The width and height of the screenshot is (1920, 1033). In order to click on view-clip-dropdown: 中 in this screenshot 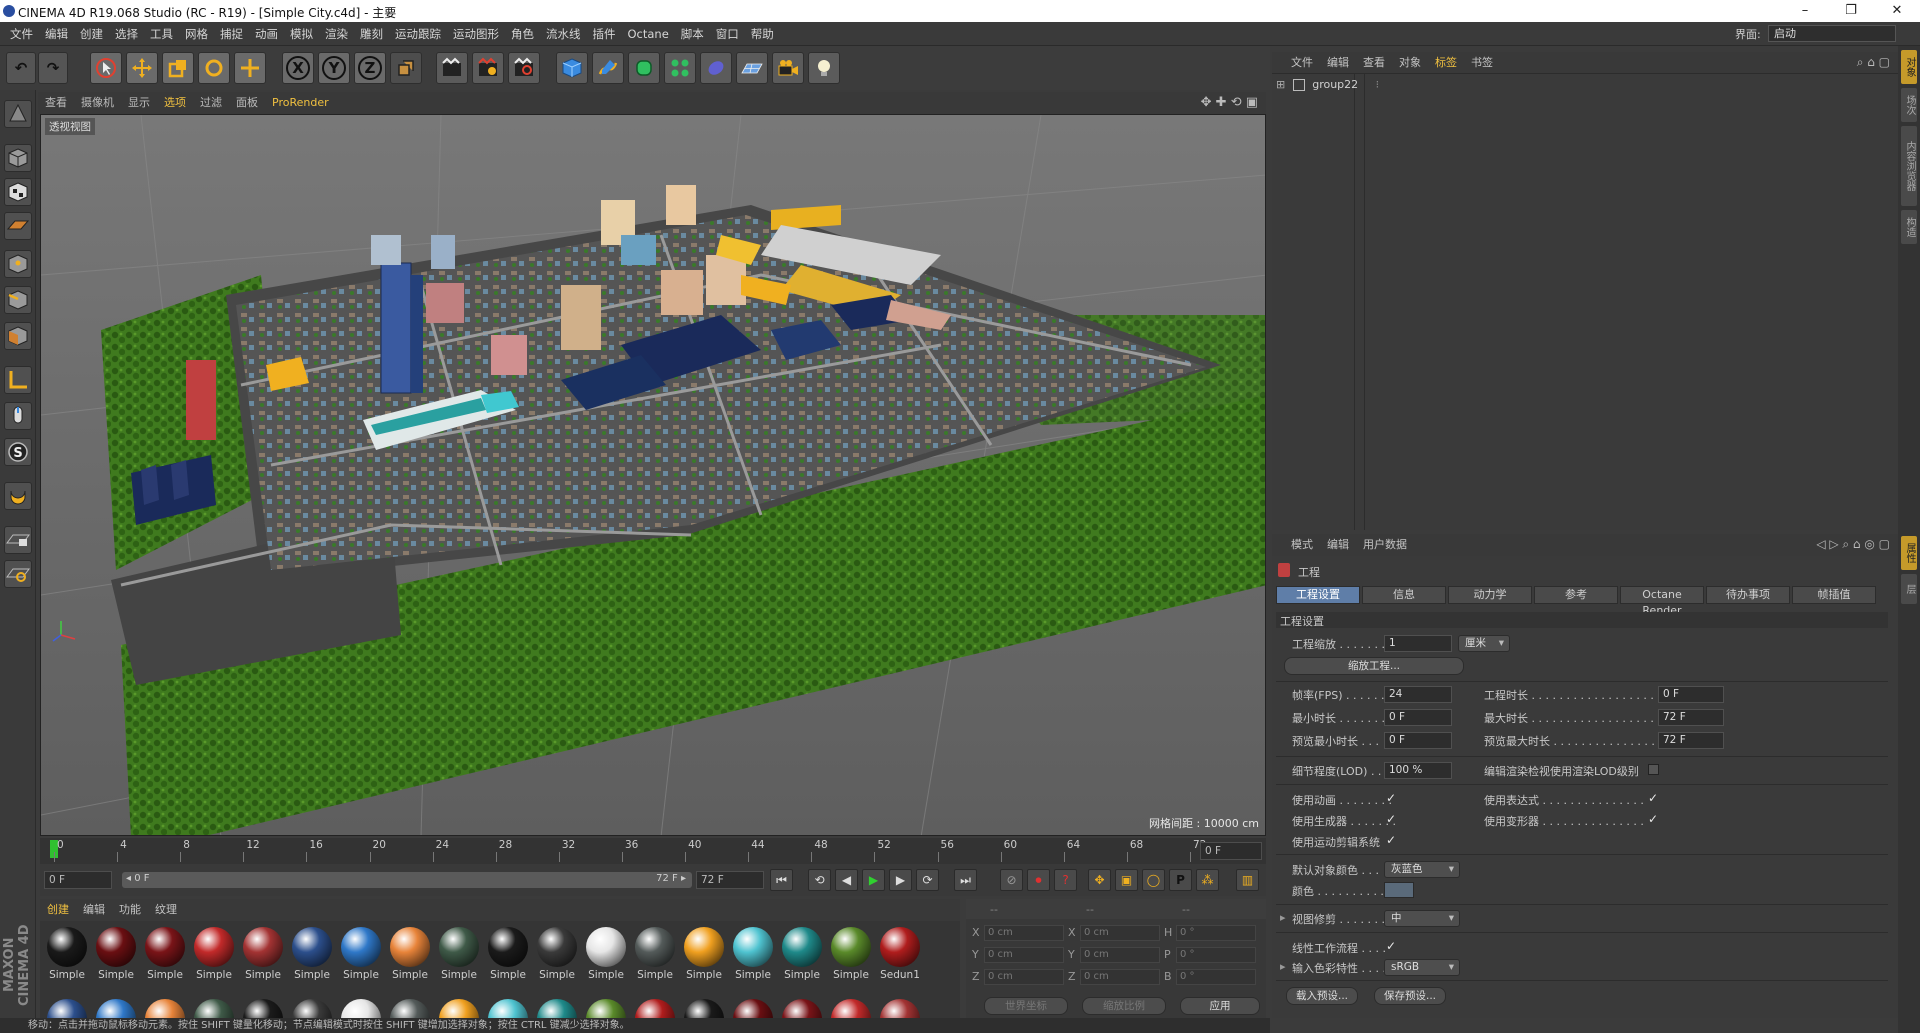, I will do `click(1422, 918)`.